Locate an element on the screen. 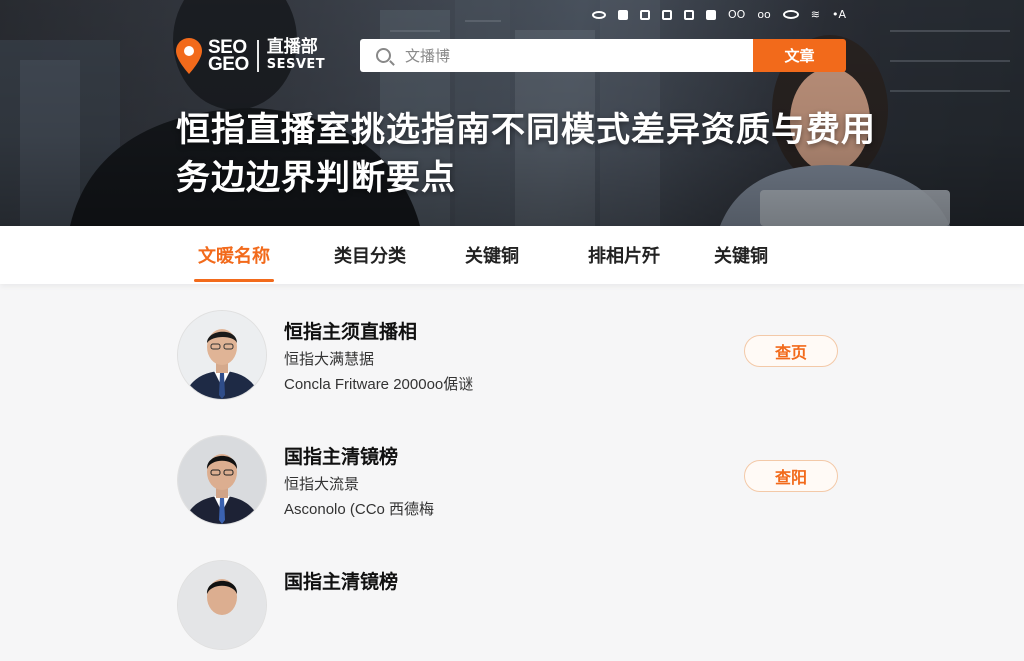 Image resolution: width=1024 pixels, height=661 pixels. logo-wordmark: SEO GEO is located at coordinates (228, 56).